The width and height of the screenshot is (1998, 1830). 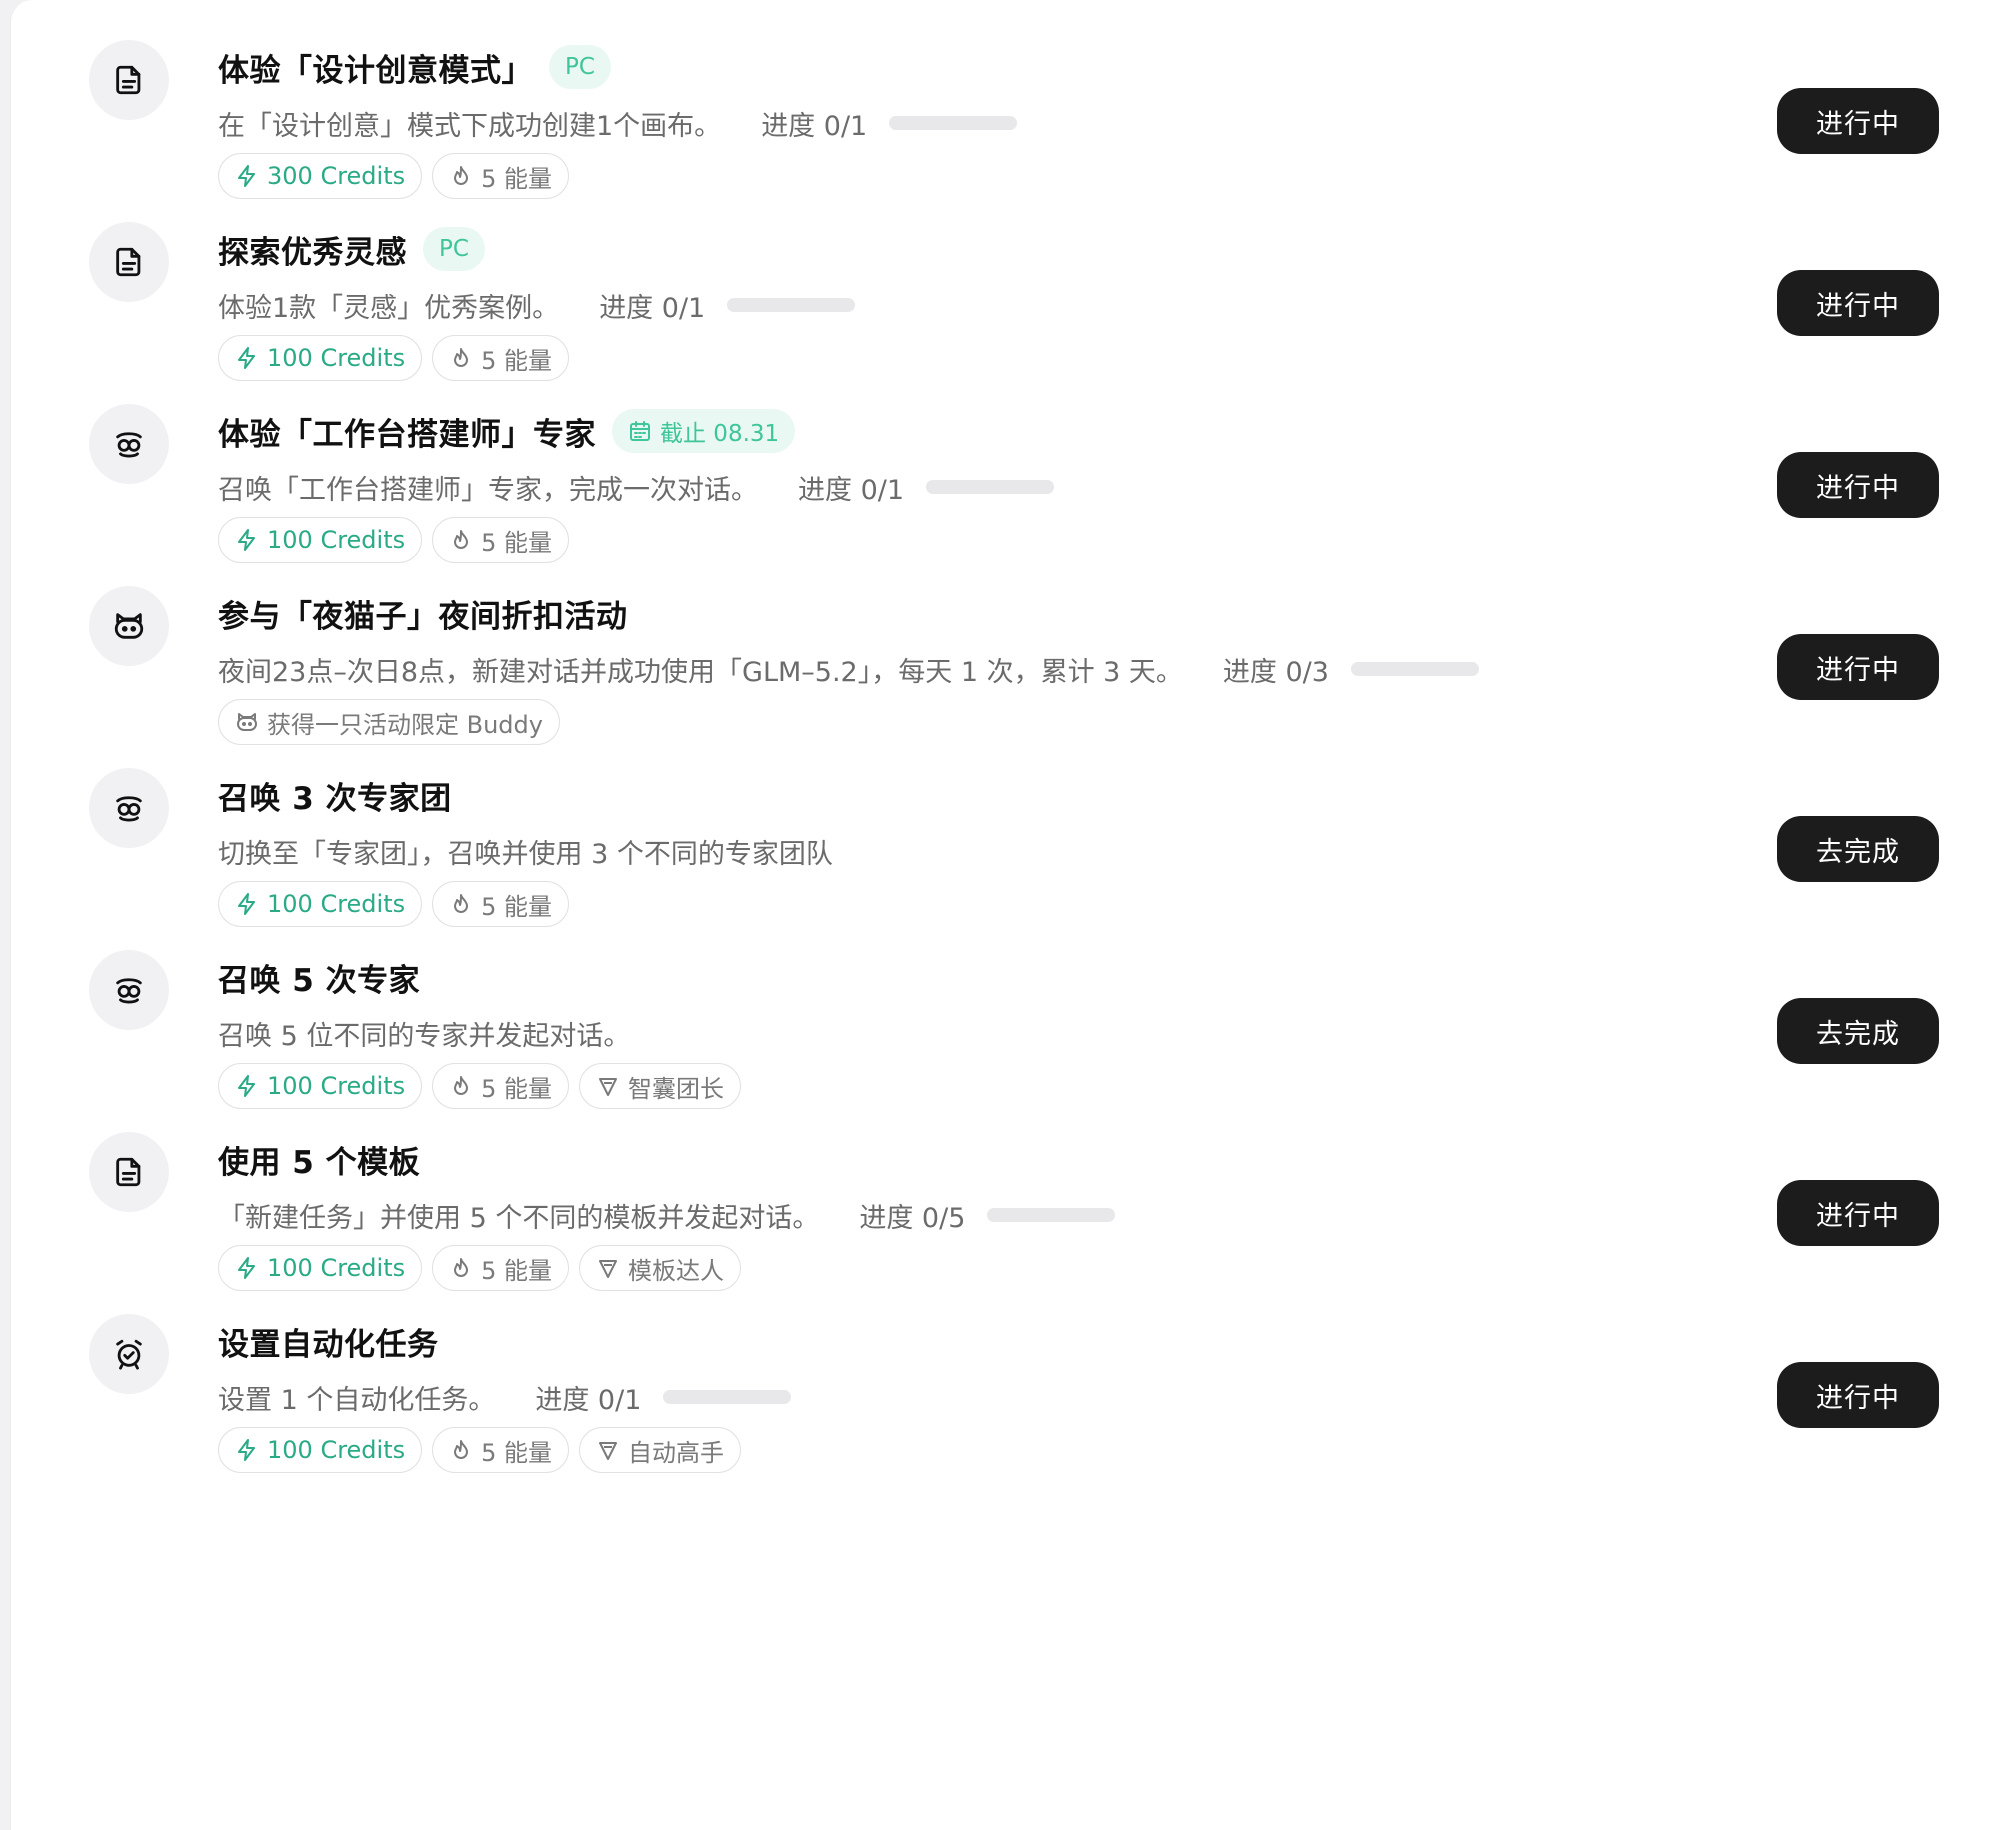 I want to click on task-title: 设置自动化任务, so click(x=328, y=1344).